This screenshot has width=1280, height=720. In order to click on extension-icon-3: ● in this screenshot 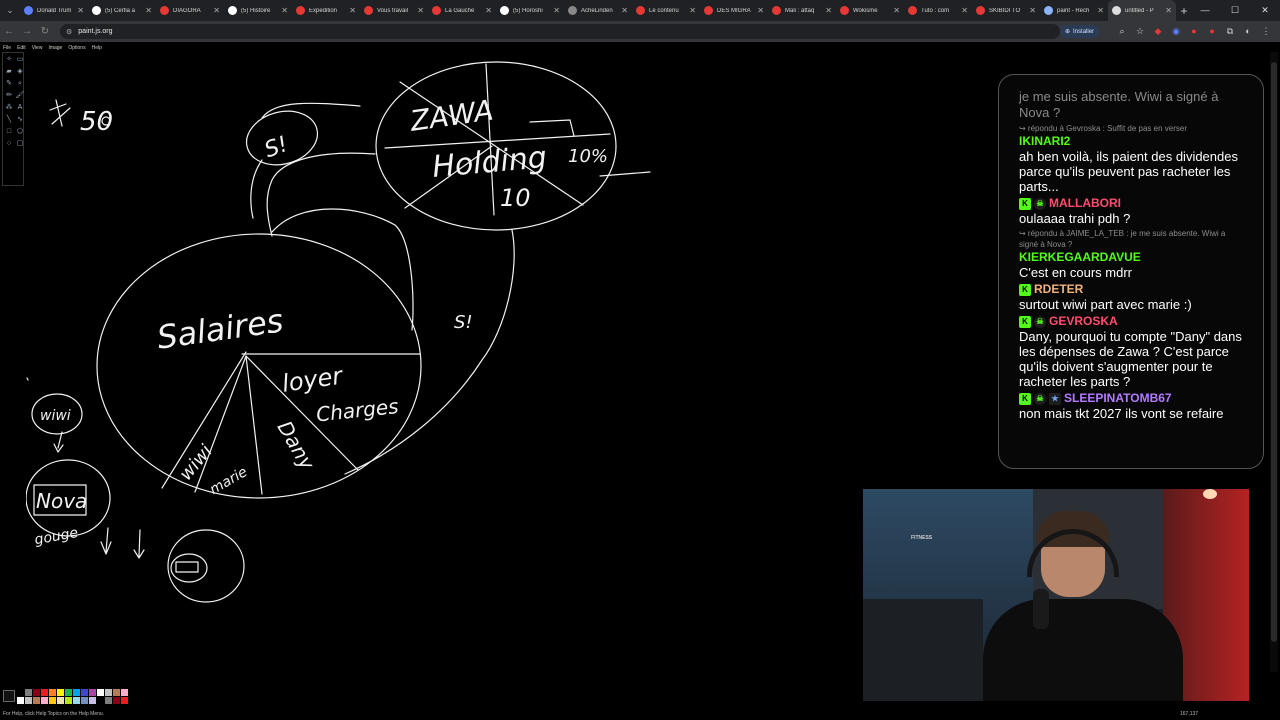, I will do `click(1194, 31)`.